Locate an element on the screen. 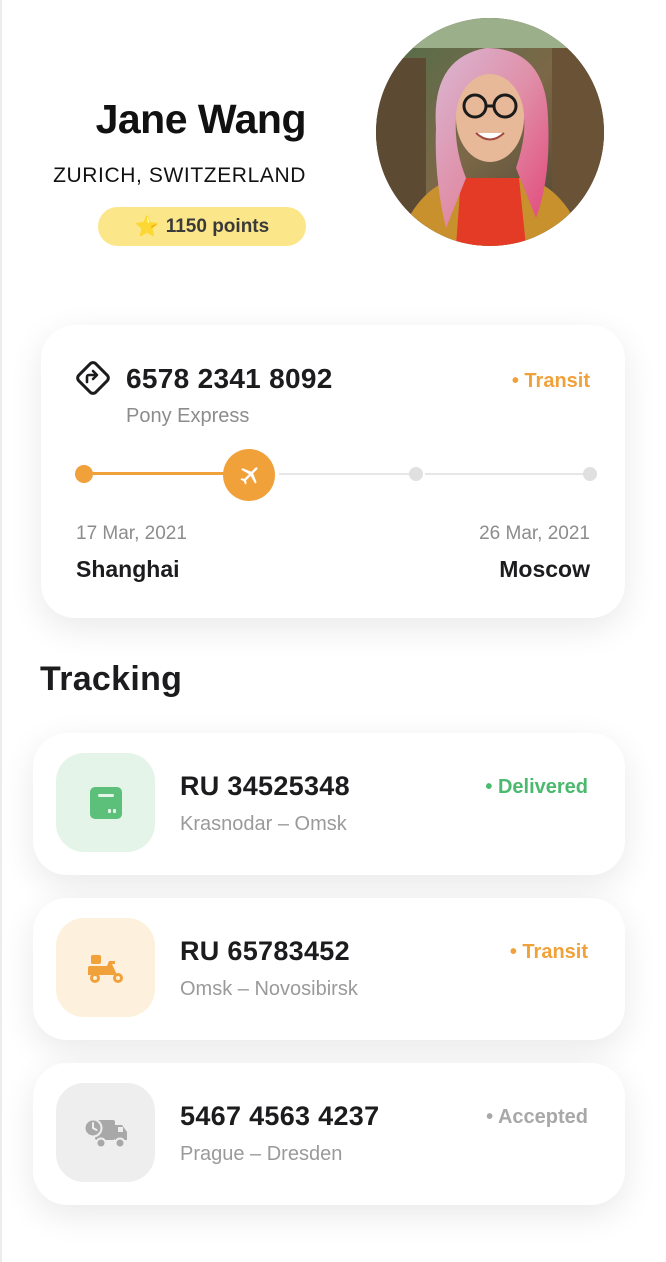 Image resolution: width=666 pixels, height=1262 pixels. profile-location: ZURICH, SWITZERLAND is located at coordinates (179, 175).